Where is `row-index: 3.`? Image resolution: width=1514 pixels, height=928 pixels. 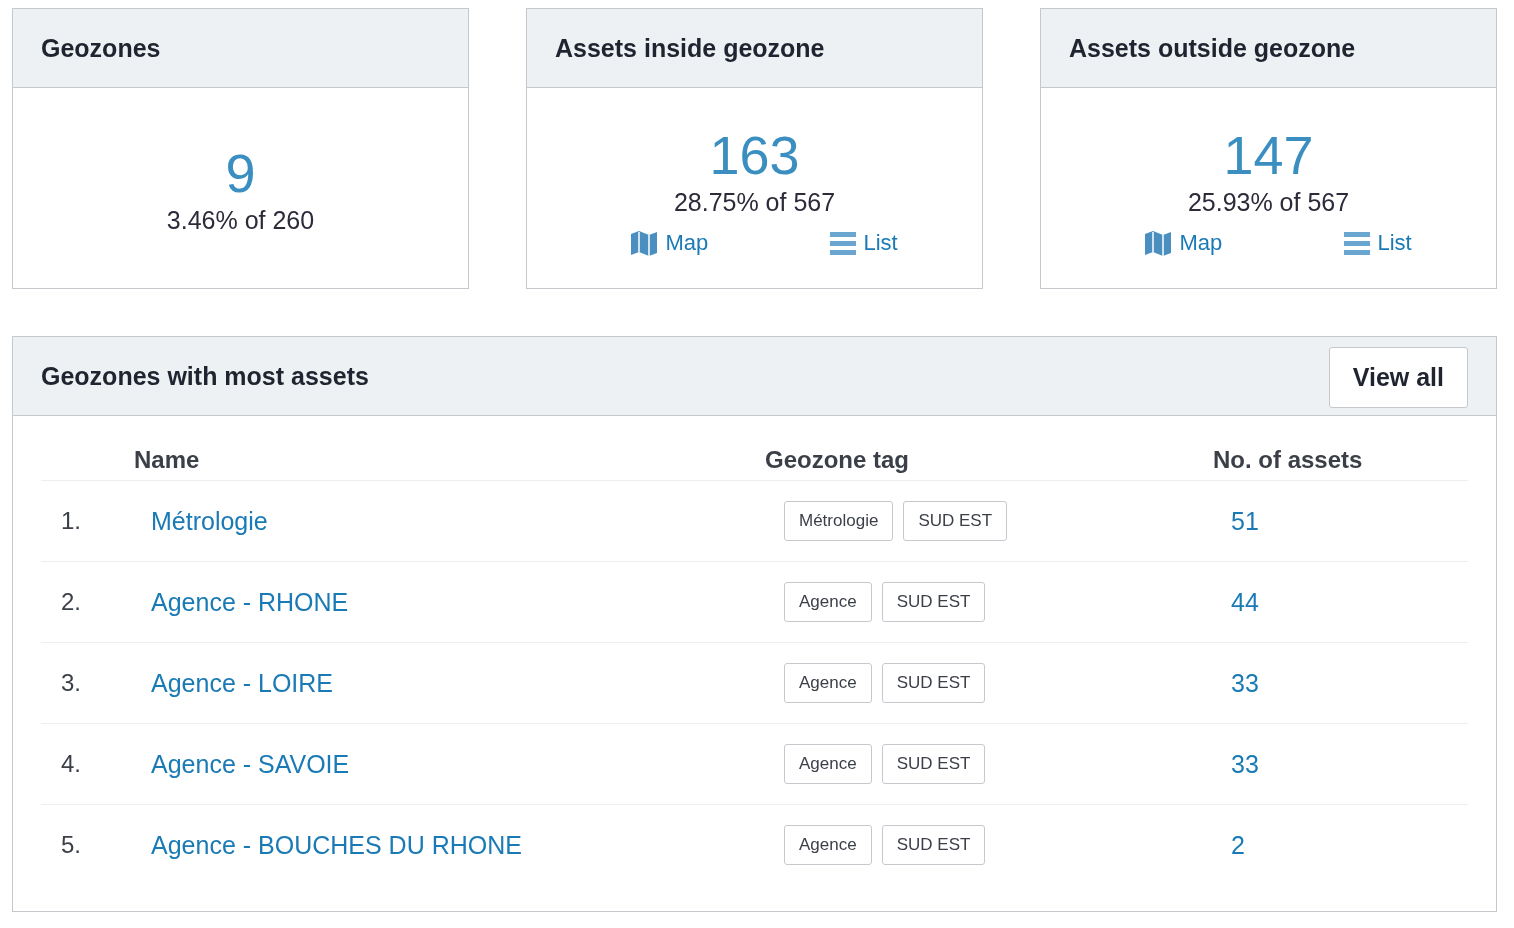 row-index: 3. is located at coordinates (70, 683).